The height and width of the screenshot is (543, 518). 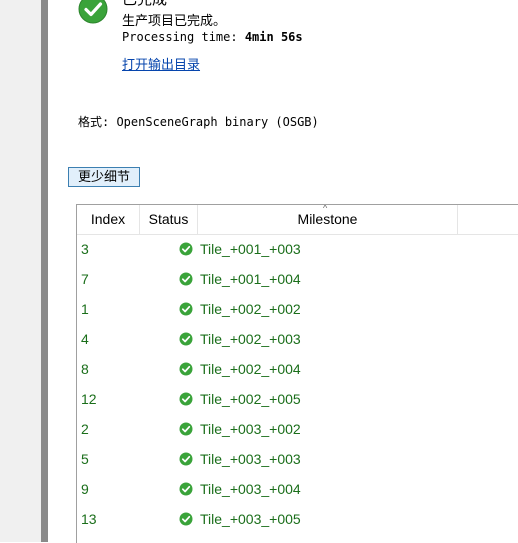 I want to click on table-row: 1 Tile_+002_+002, so click(x=297, y=309).